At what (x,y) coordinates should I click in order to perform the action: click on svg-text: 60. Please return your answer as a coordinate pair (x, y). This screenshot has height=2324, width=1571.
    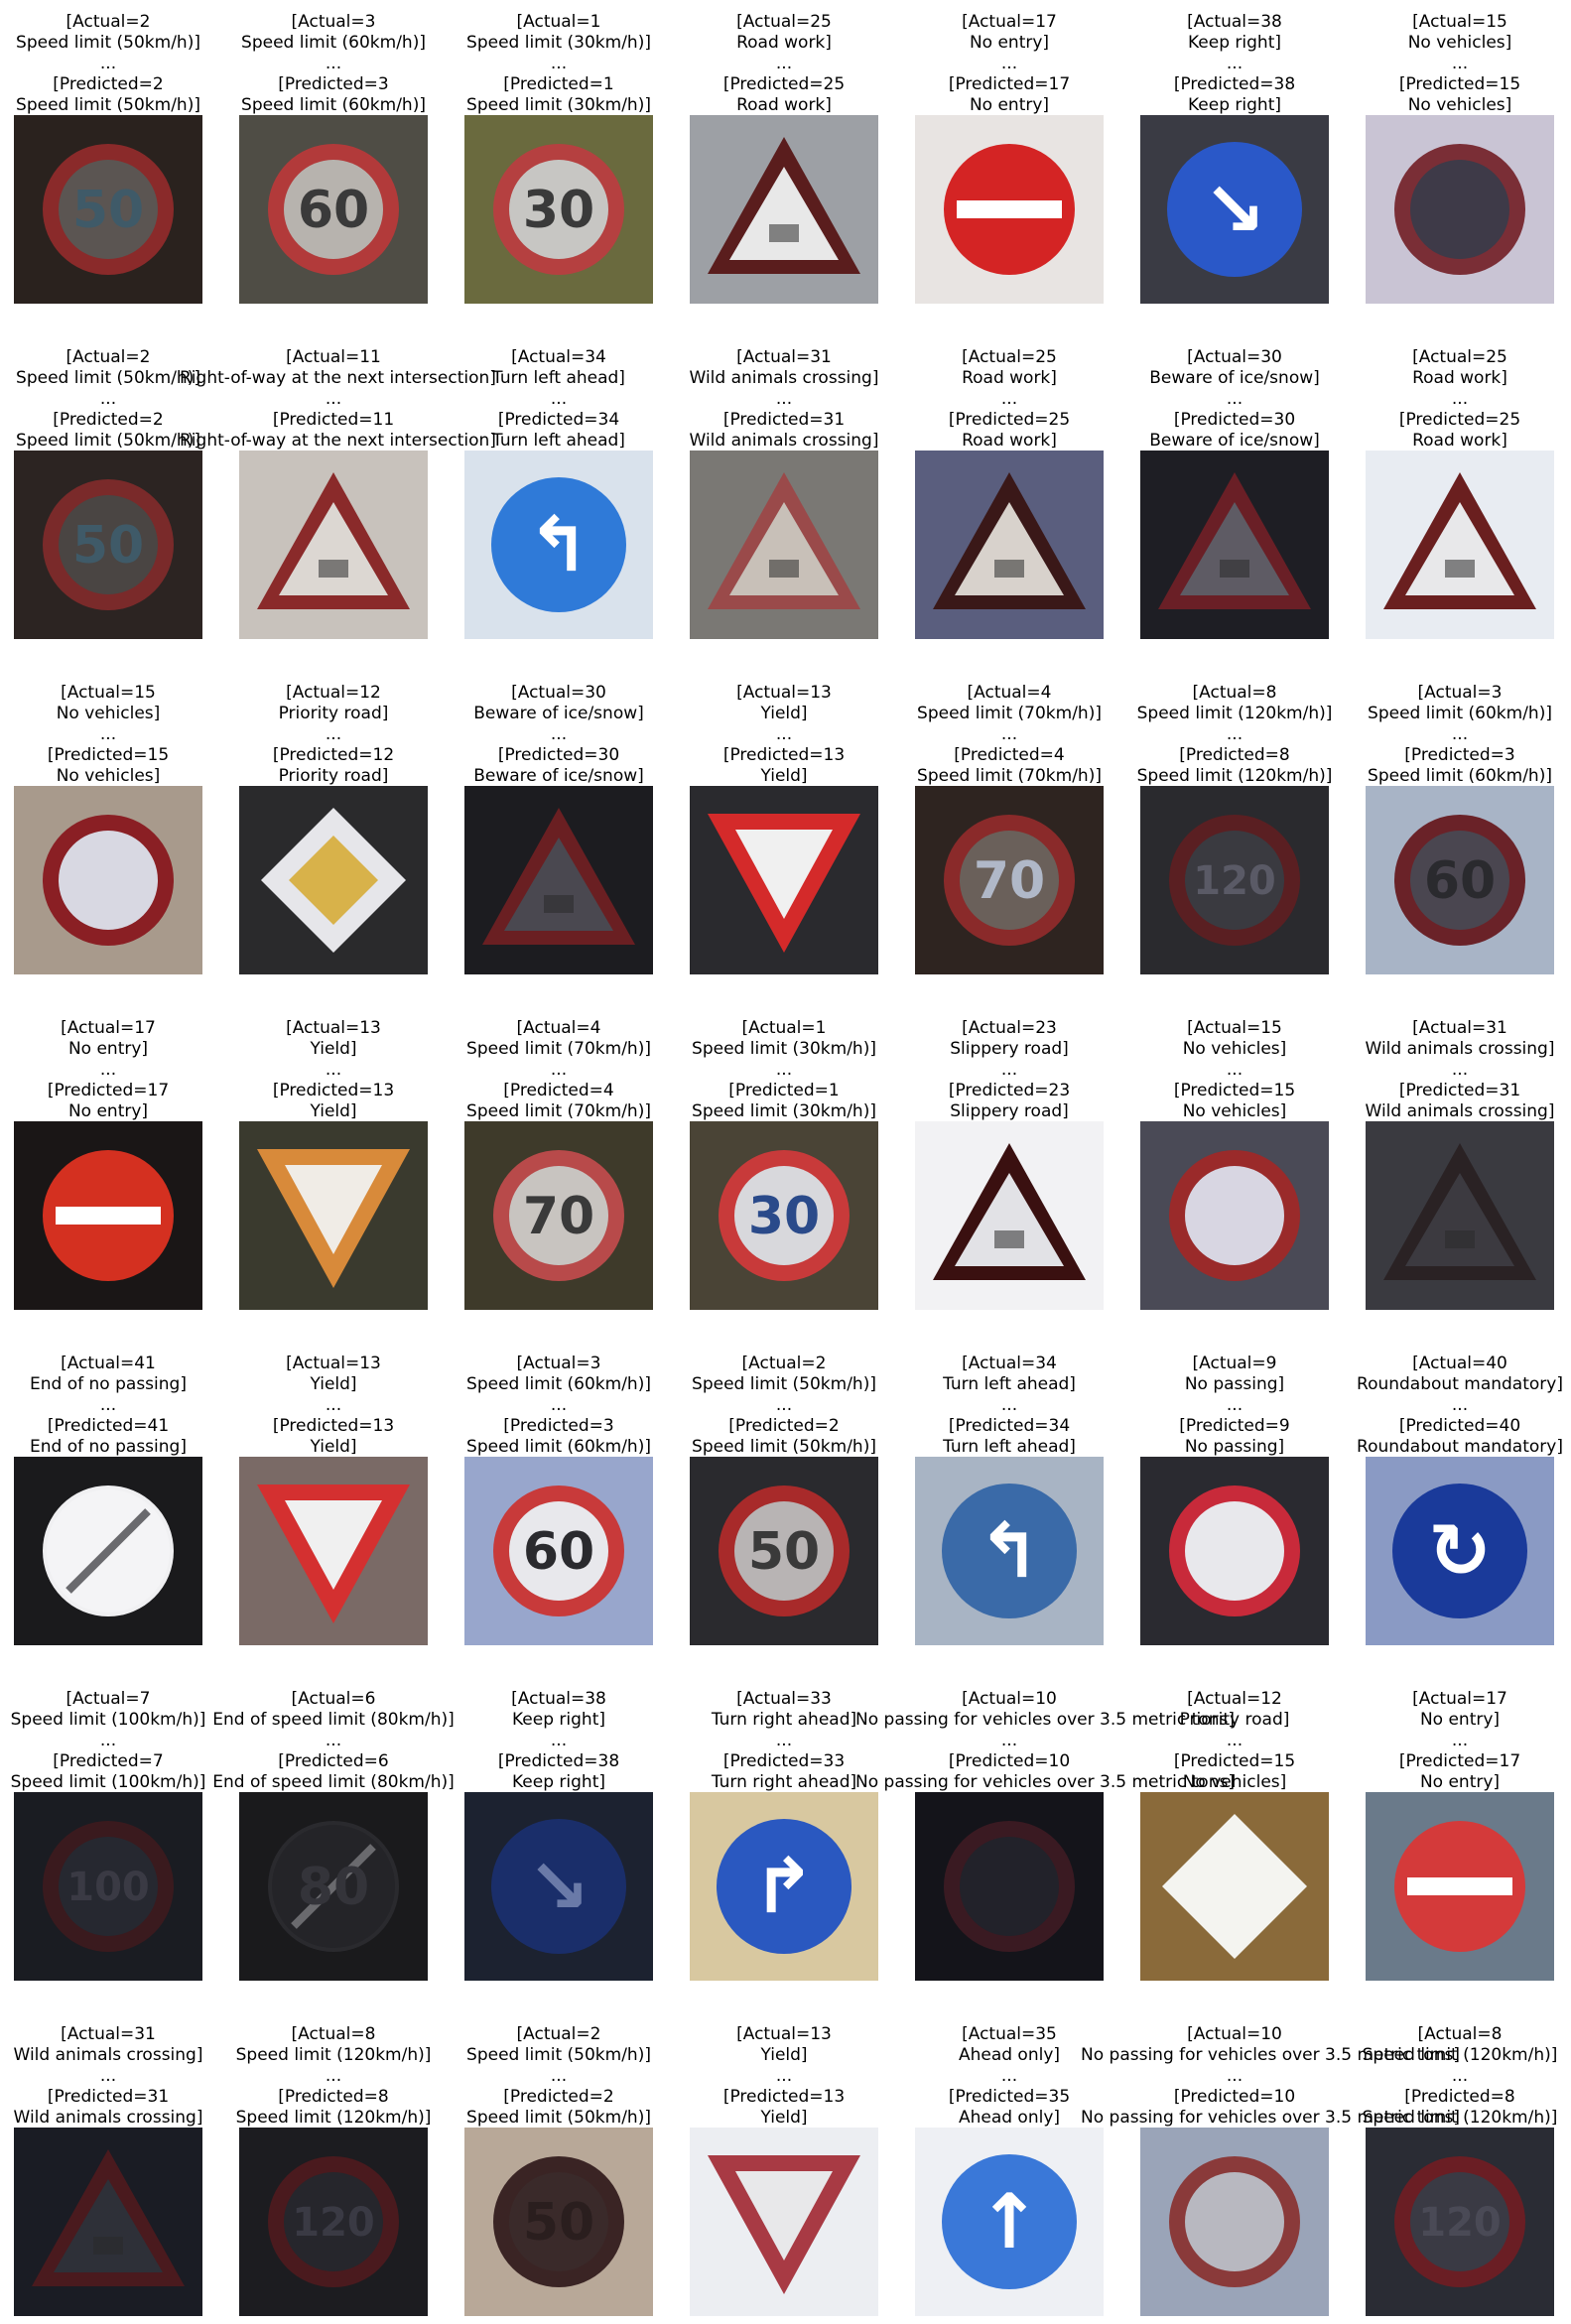
    Looking at the image, I should click on (558, 1552).